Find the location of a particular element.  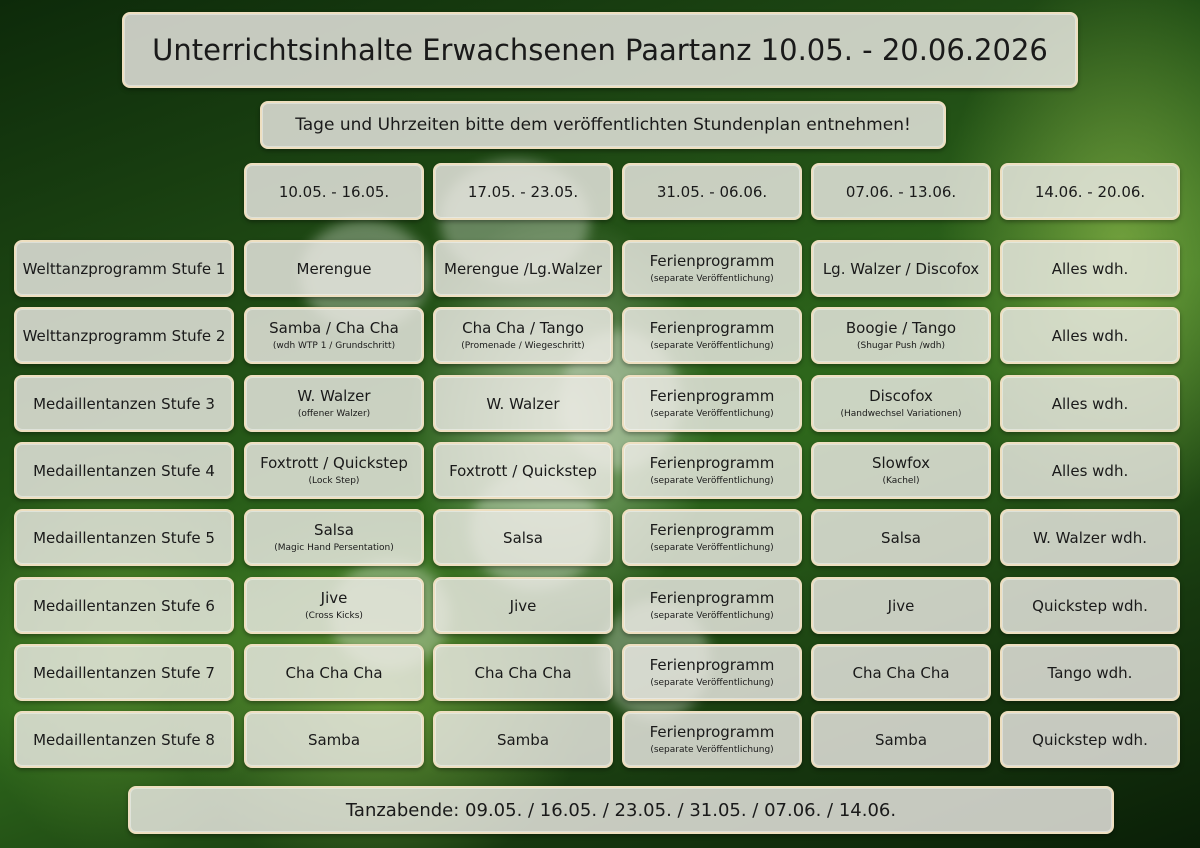

course-label-text: Welttanzprogramm Stufe 1 is located at coordinates (124, 268).